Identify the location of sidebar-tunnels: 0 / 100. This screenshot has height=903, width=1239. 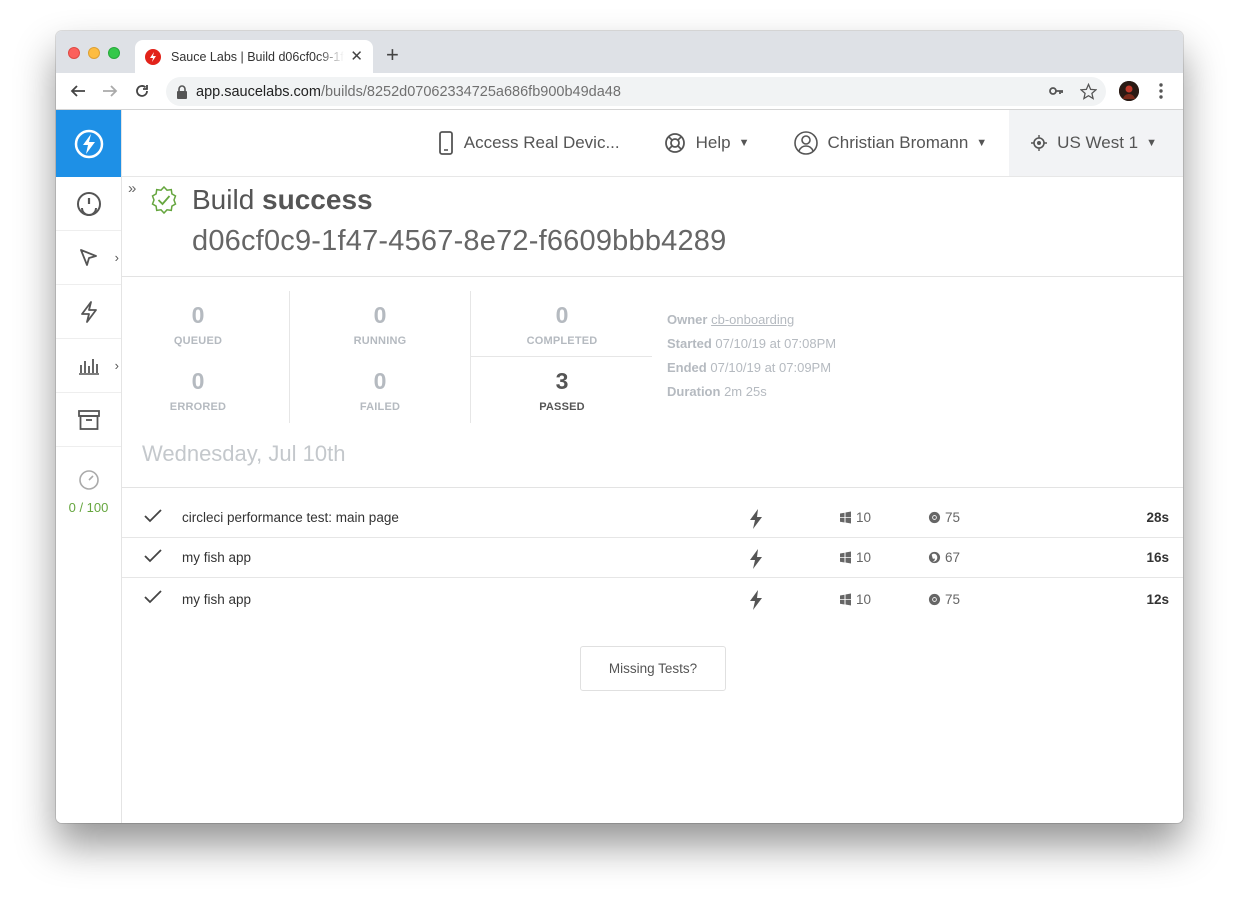
(88, 481).